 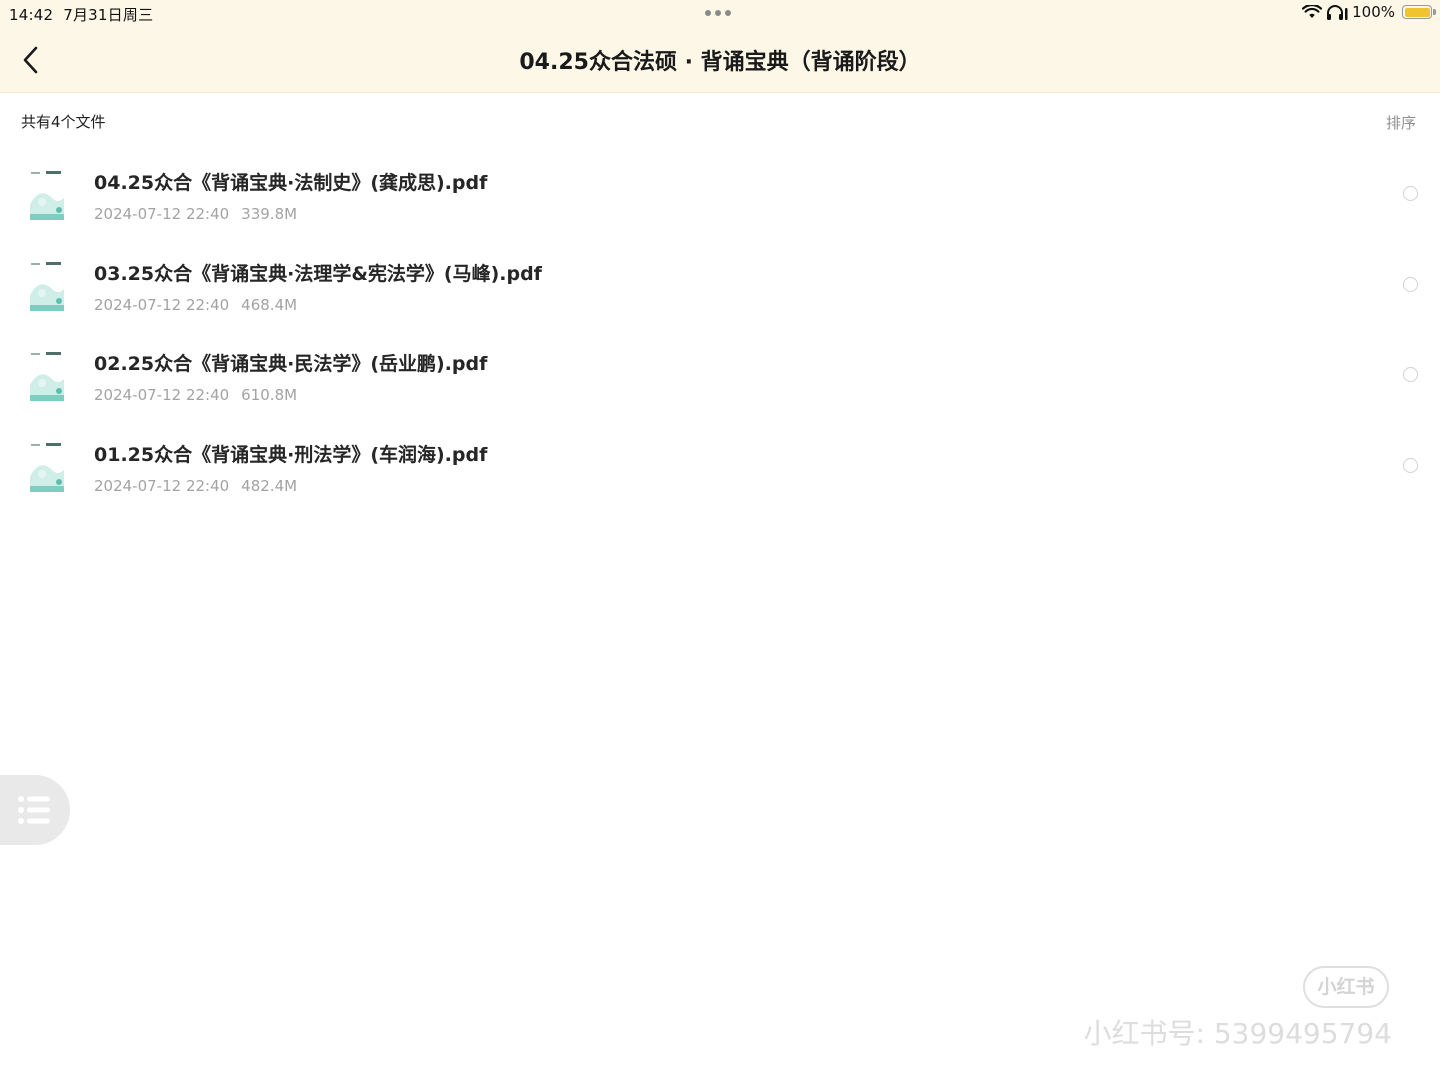 I want to click on file-meta: 2024-07-12 22:40 339.8M, so click(x=195, y=214).